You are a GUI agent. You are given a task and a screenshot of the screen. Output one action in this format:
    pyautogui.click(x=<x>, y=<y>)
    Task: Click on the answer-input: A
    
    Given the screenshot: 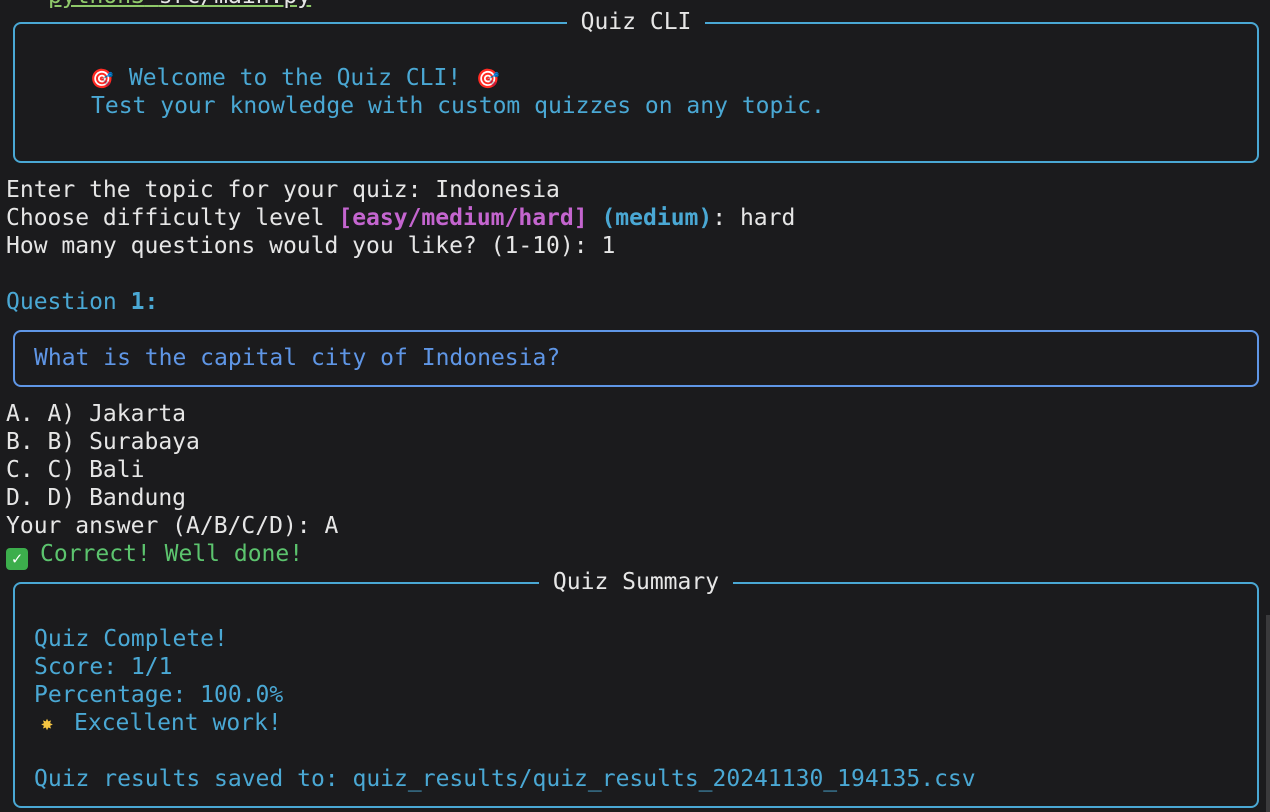 What is the action you would take?
    pyautogui.click(x=332, y=526)
    